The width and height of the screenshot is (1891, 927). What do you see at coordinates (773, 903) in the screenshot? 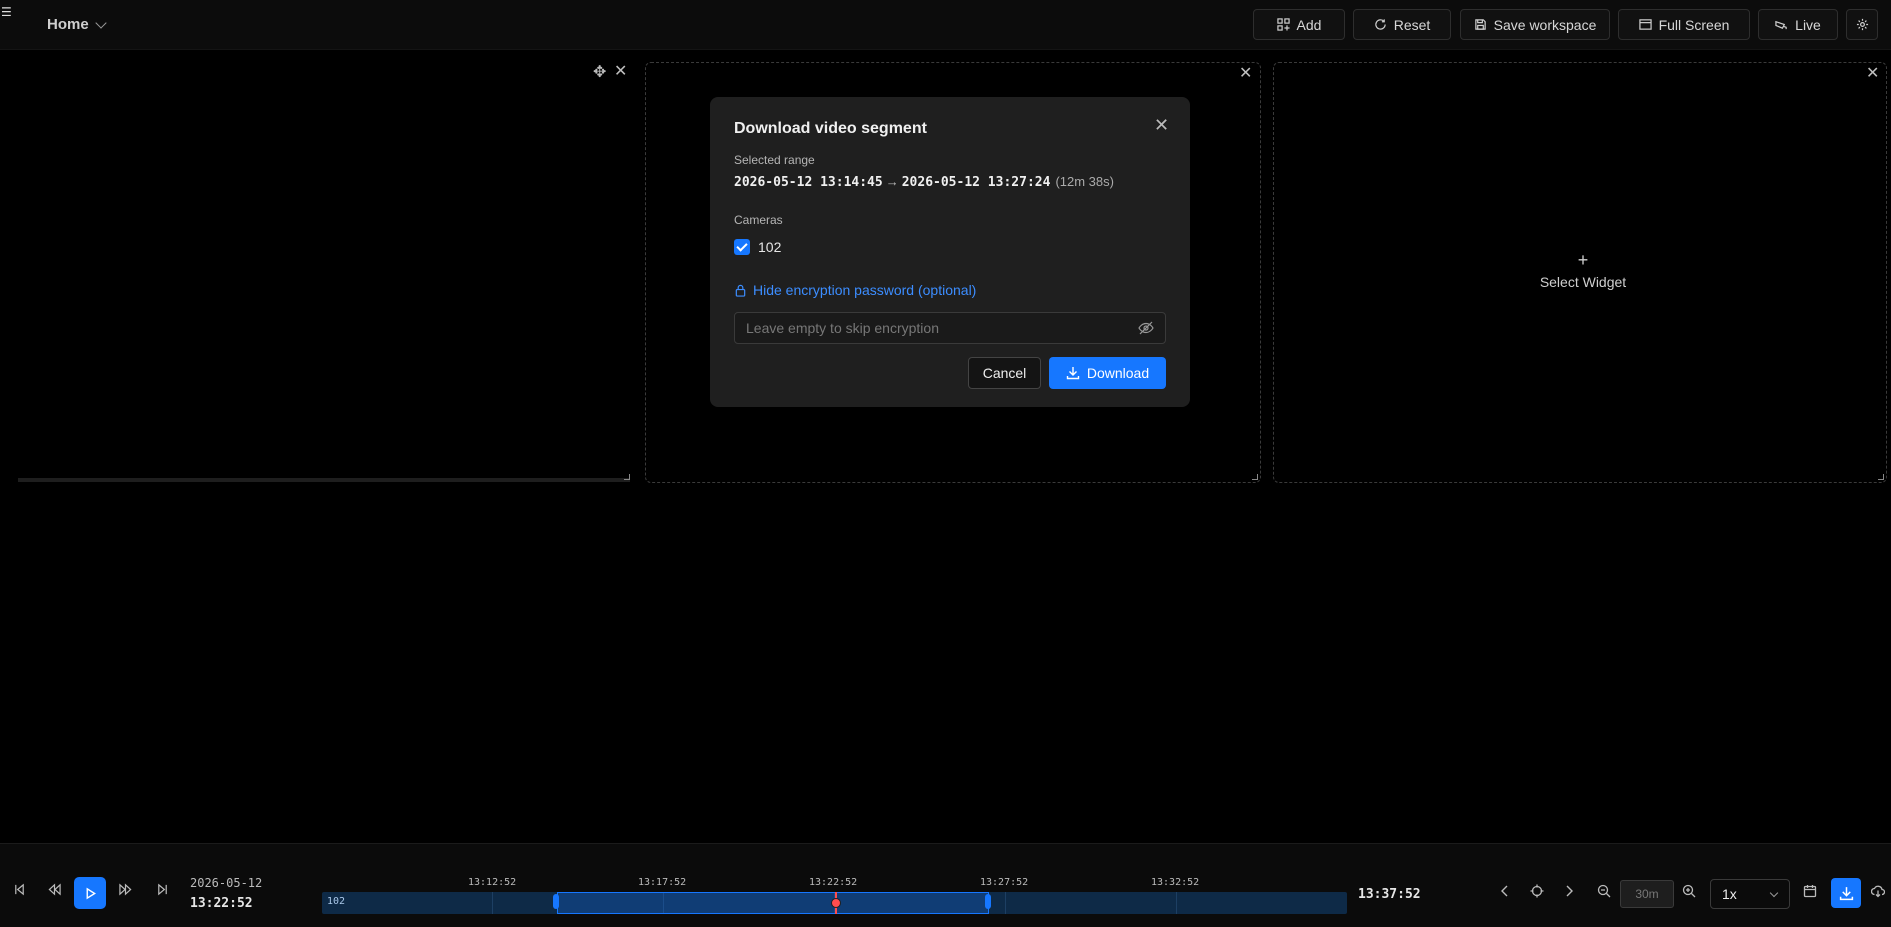
I see `selection-range` at bounding box center [773, 903].